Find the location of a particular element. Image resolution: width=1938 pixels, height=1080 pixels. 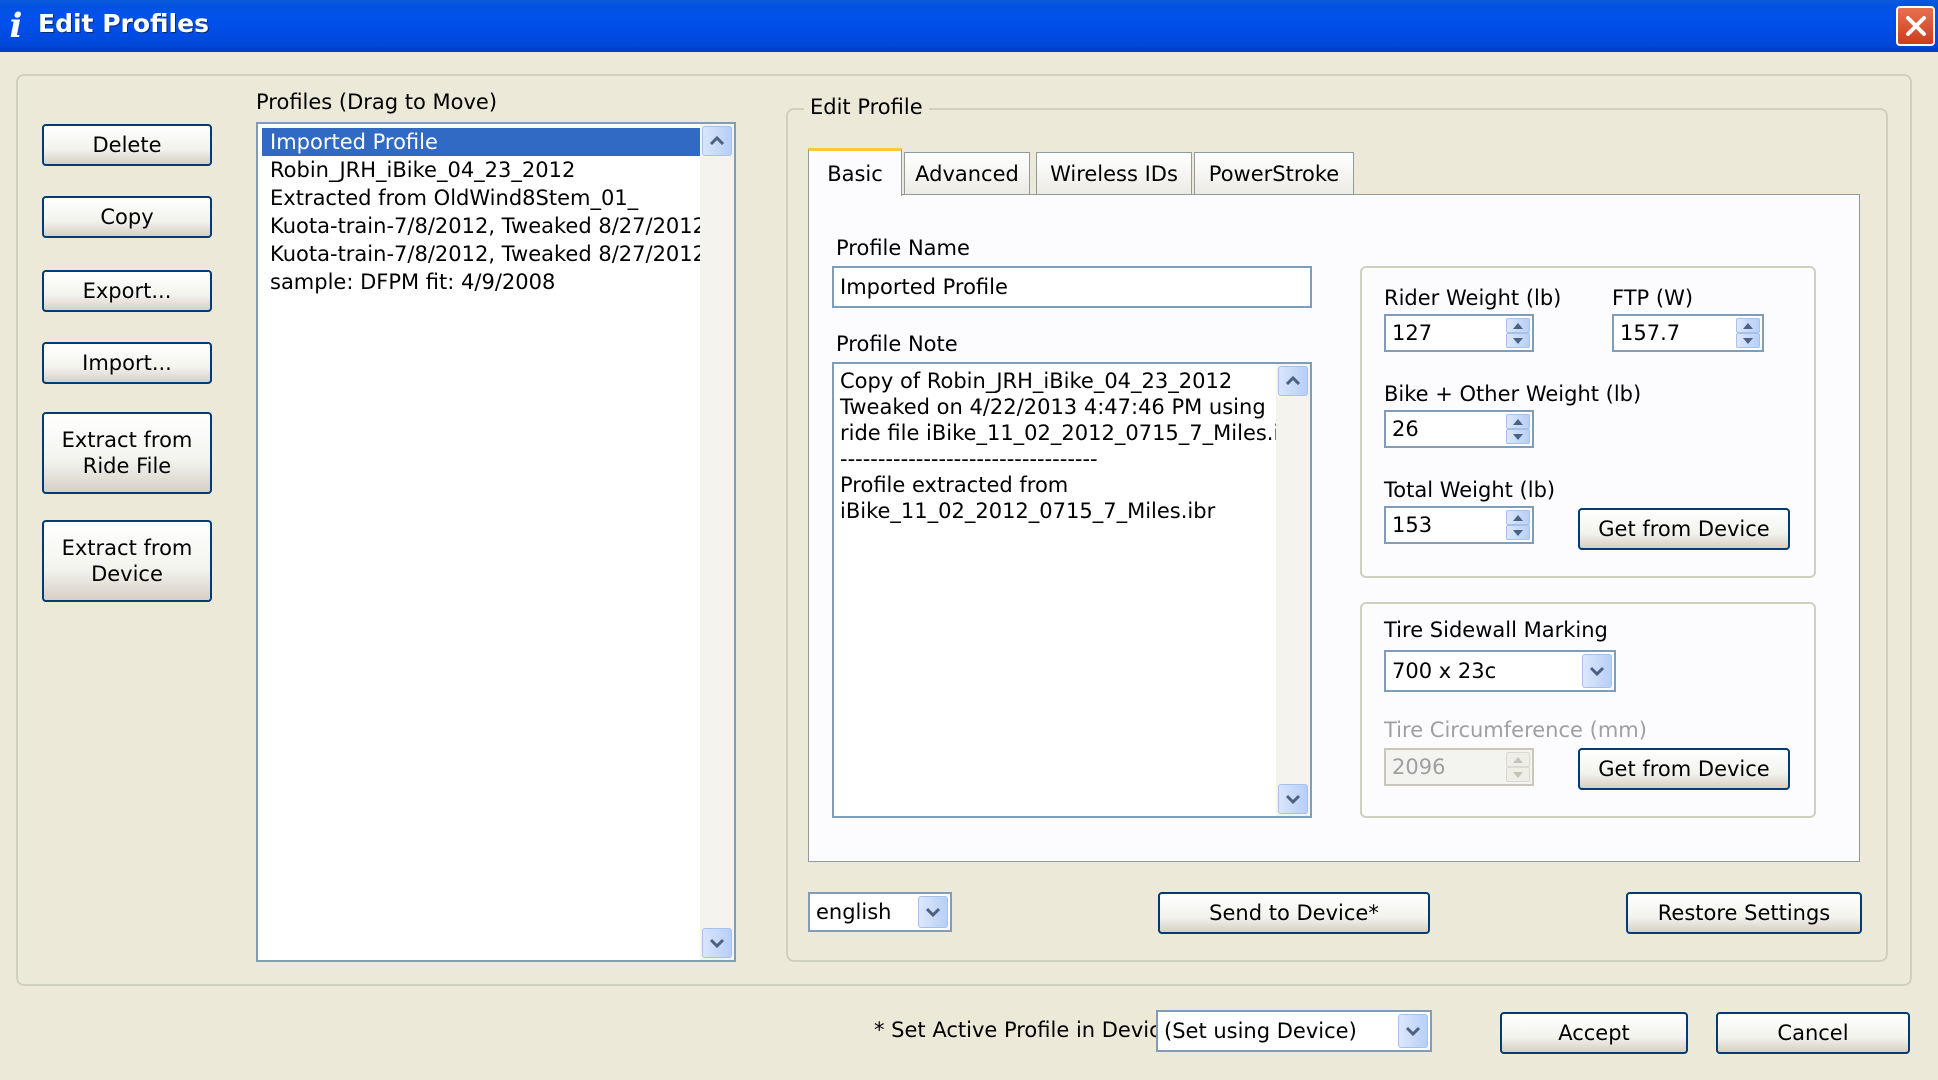

send-to-device-button: Send to Device* is located at coordinates (1294, 913).